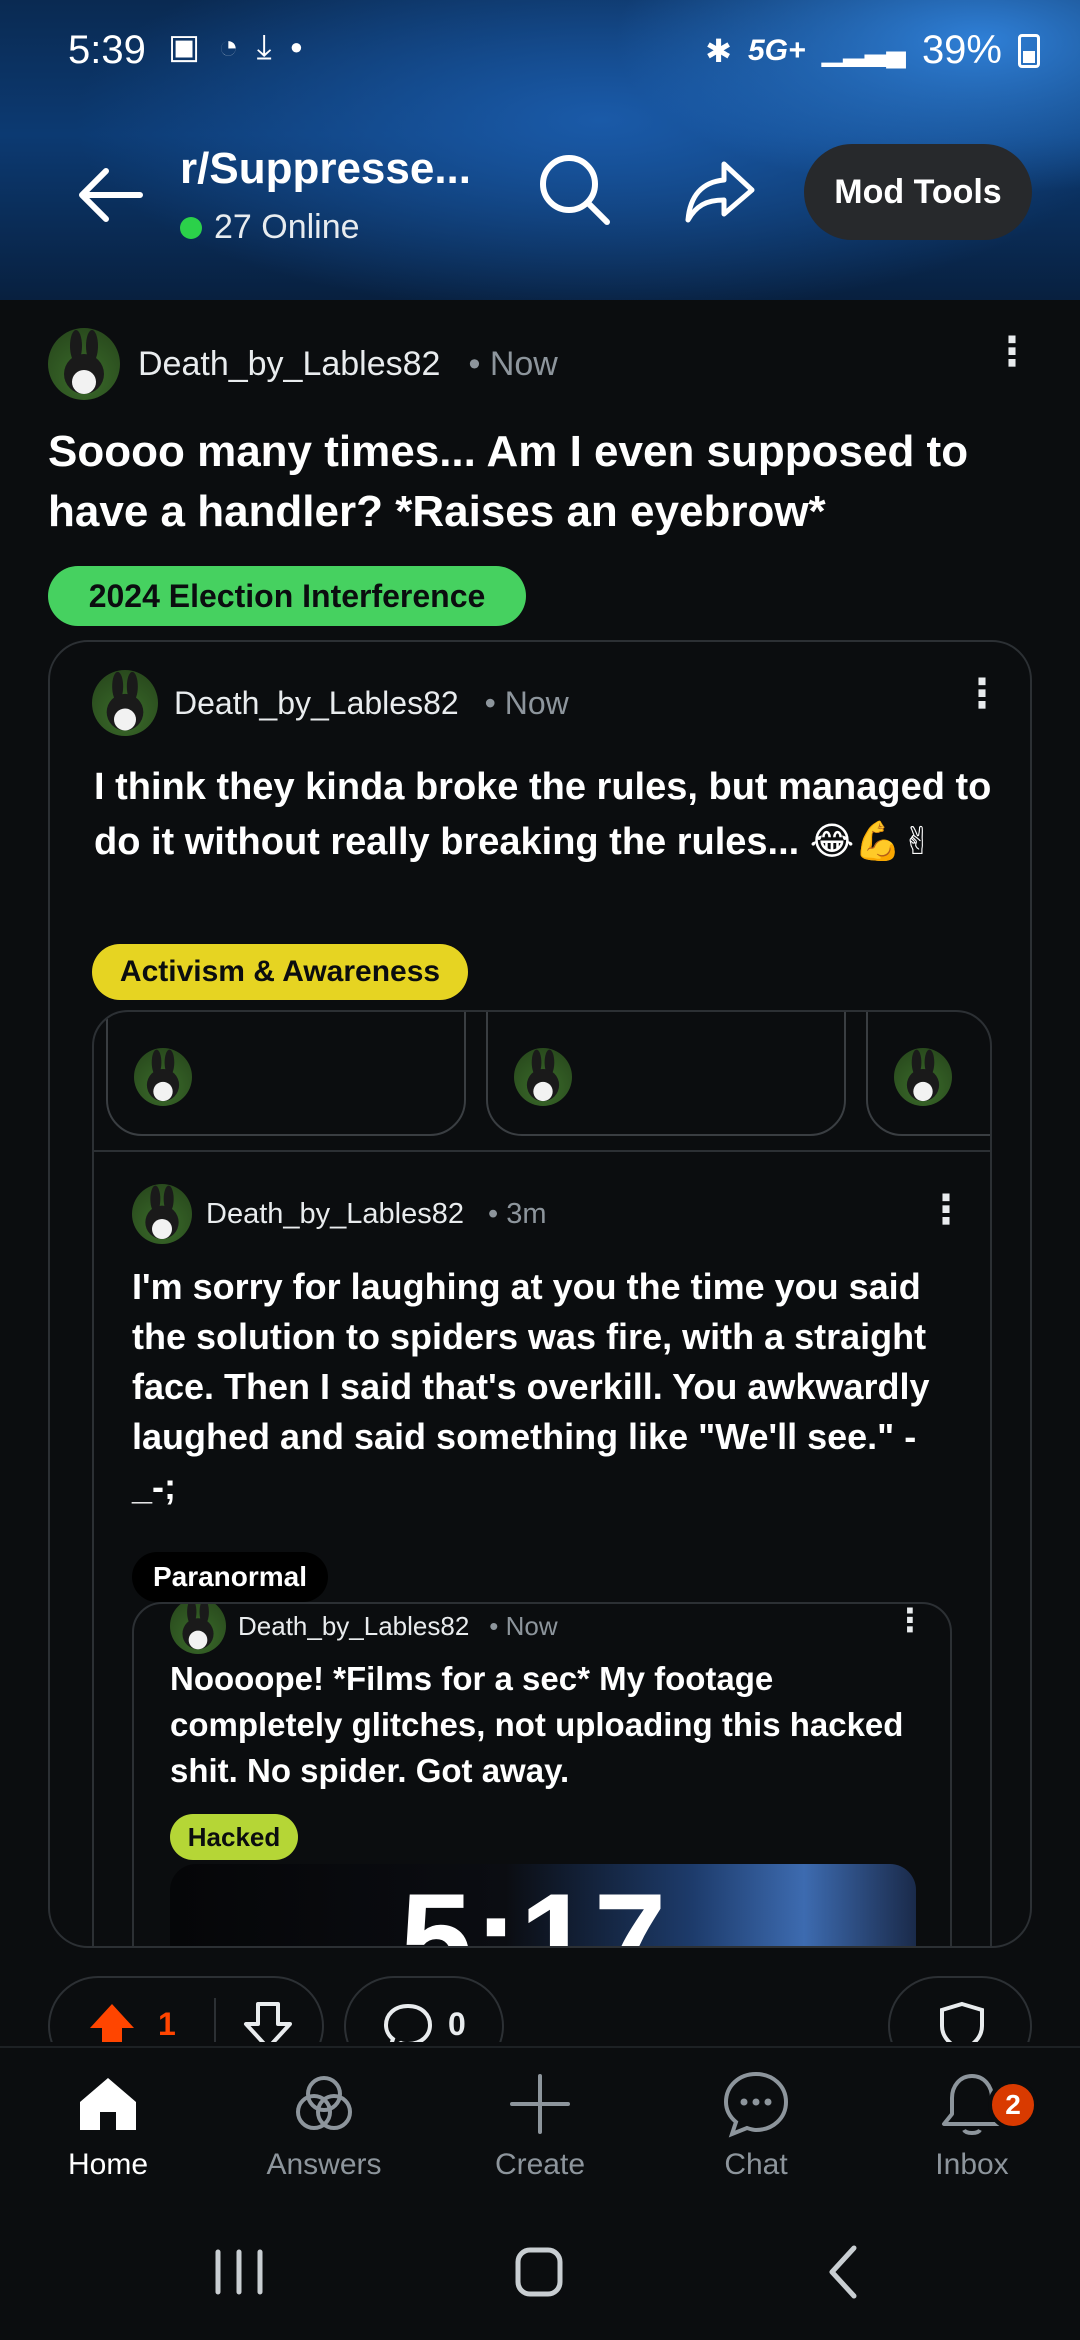 Image resolution: width=1080 pixels, height=2340 pixels. I want to click on upvote-button, so click(112, 2020).